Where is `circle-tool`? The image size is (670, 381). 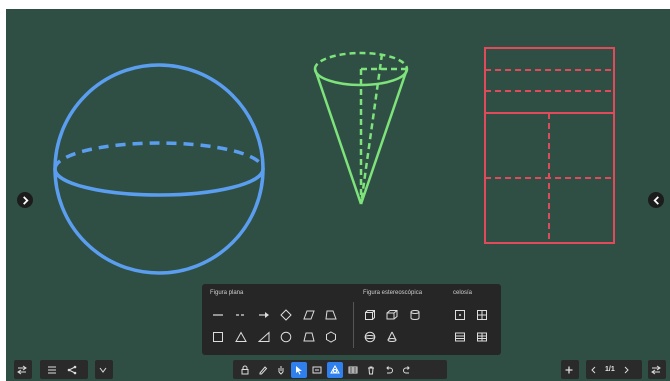 circle-tool is located at coordinates (286, 337).